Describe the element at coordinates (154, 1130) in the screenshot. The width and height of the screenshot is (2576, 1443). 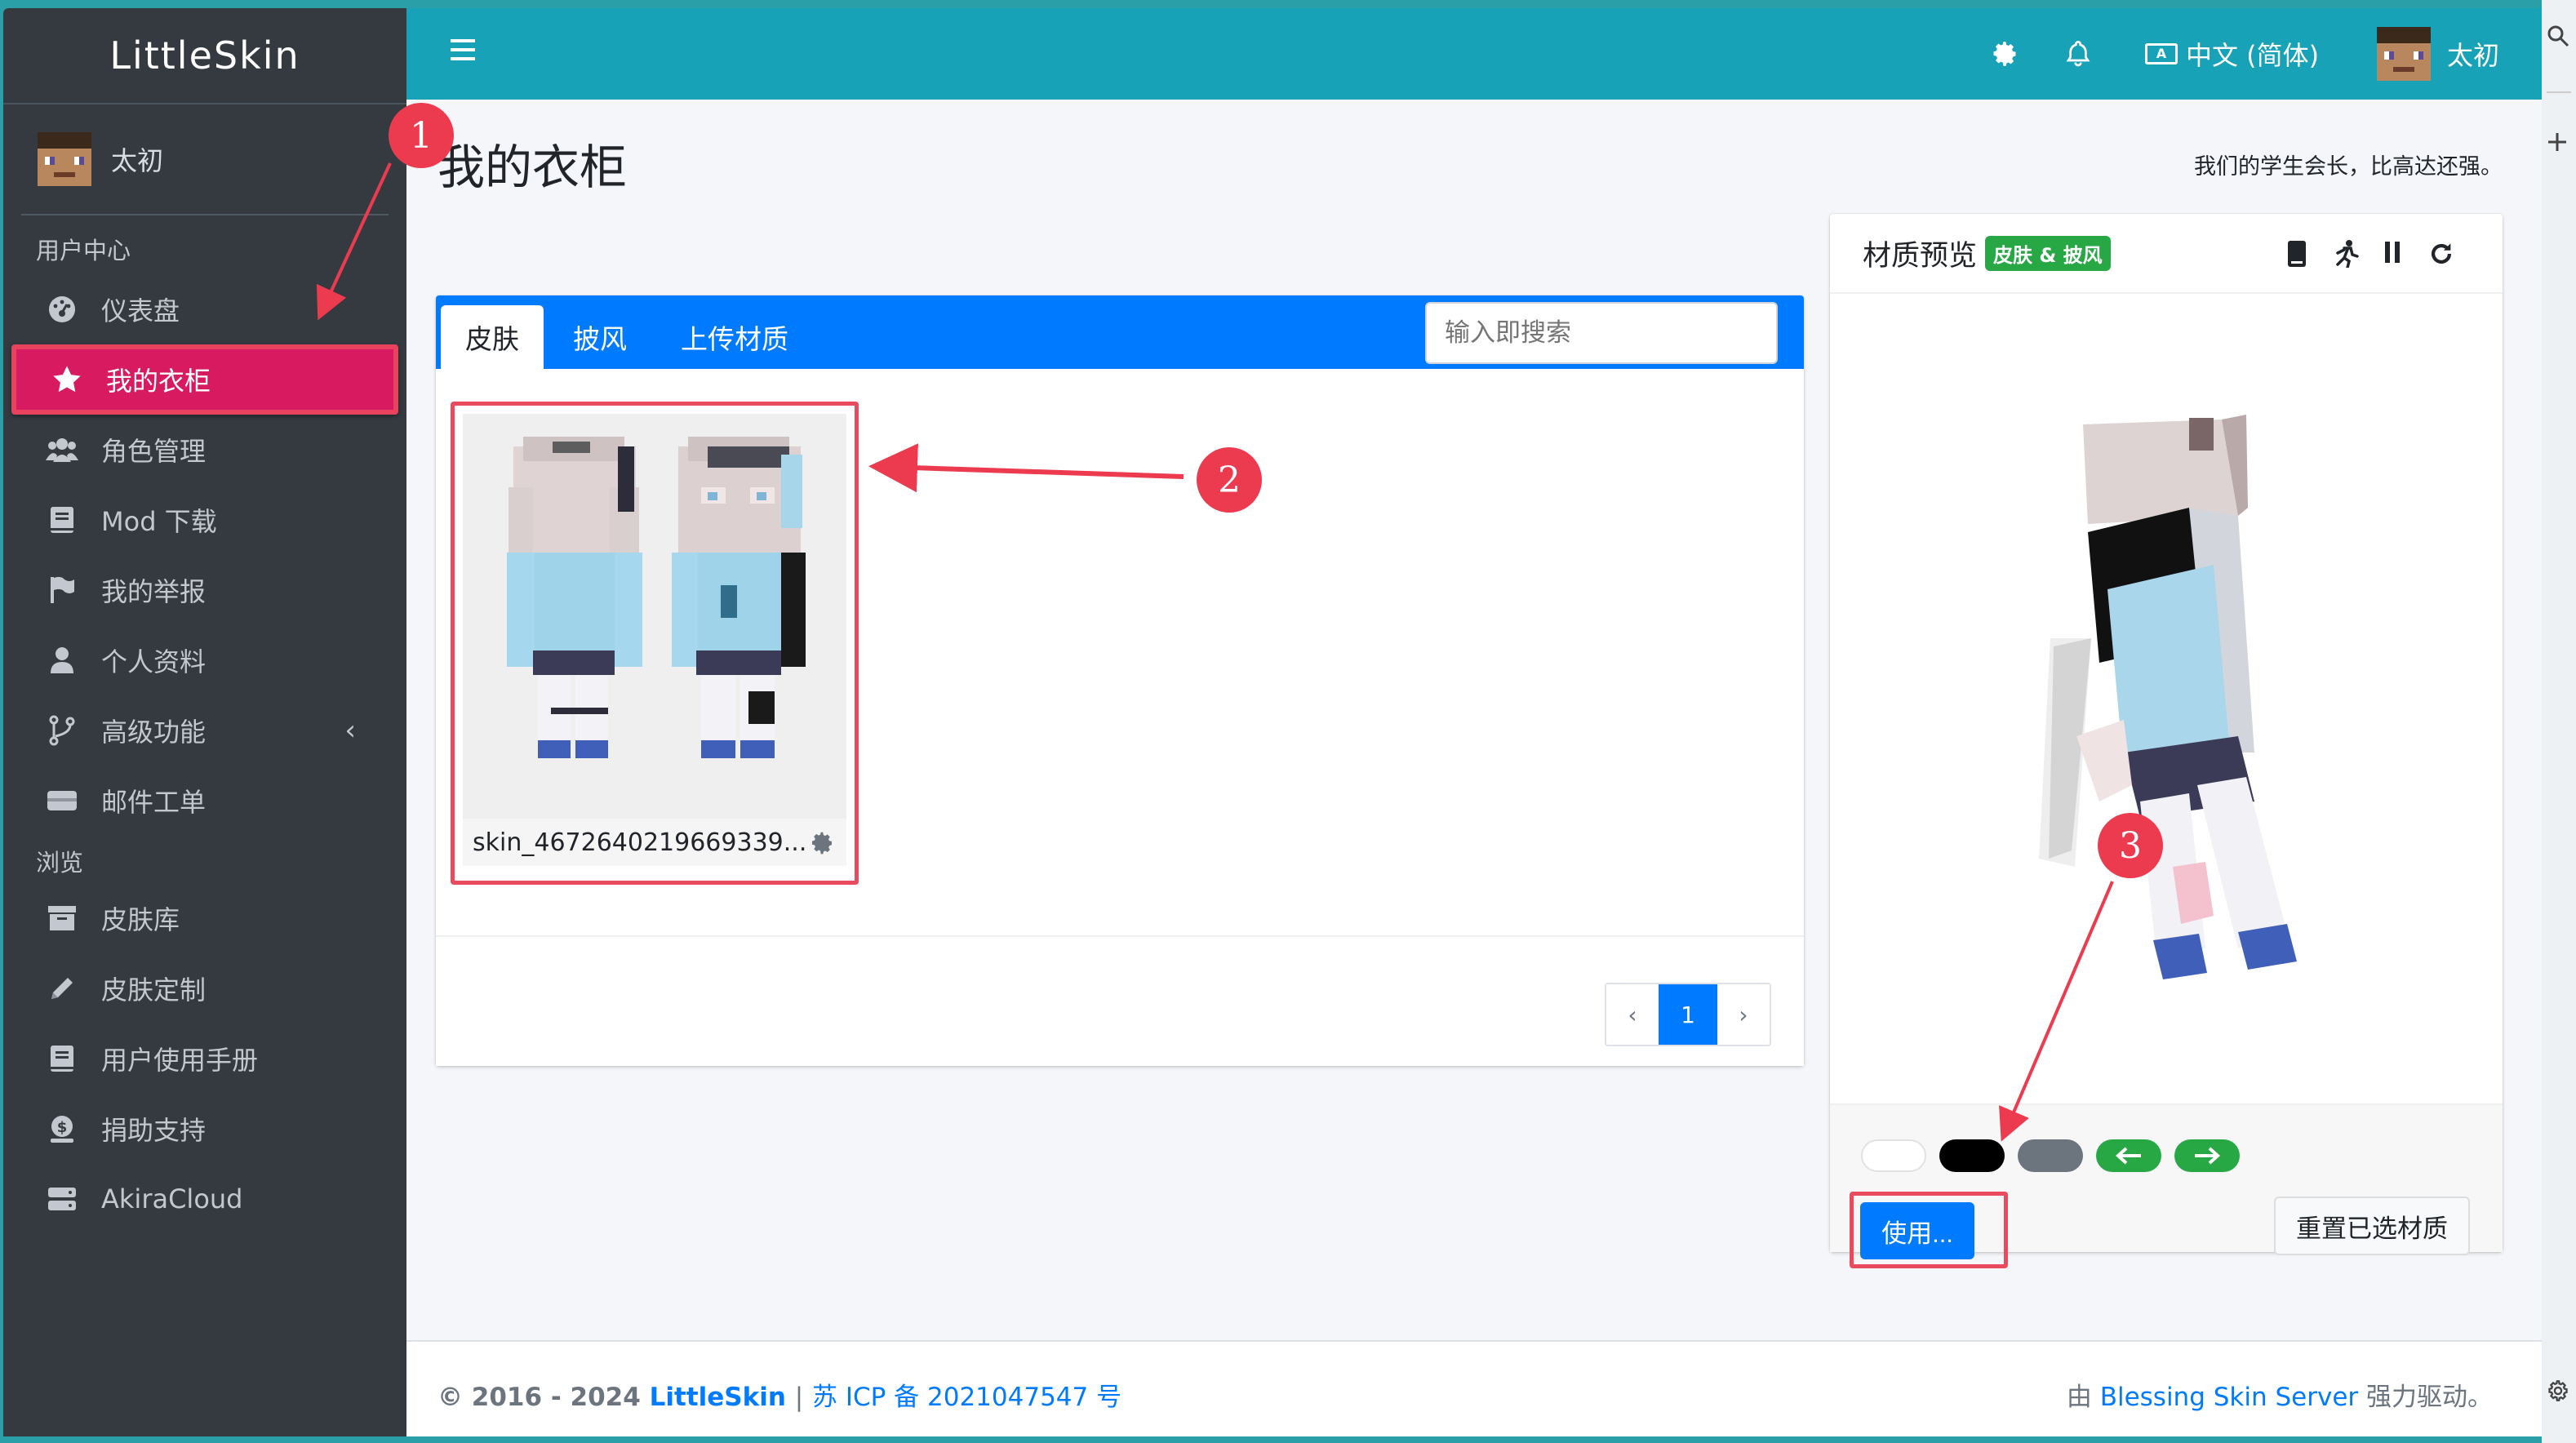
I see `sidebar-item-label: 捐助支持` at that location.